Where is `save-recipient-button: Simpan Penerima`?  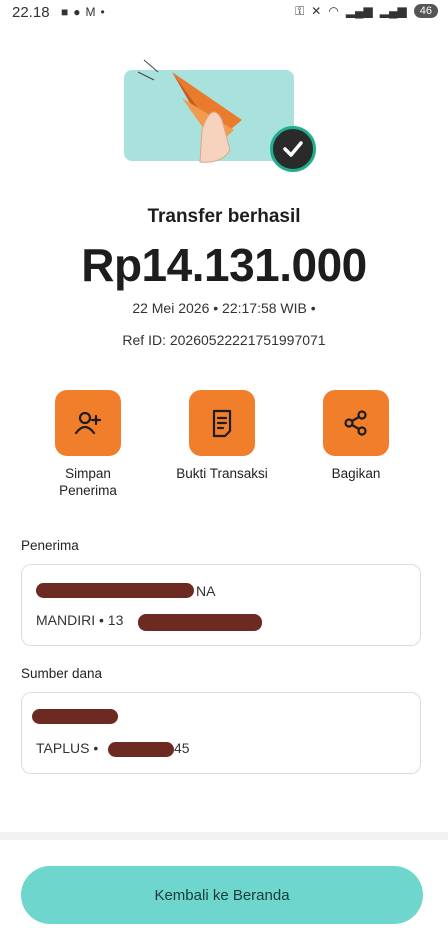
save-recipient-button: Simpan Penerima is located at coordinates (88, 444).